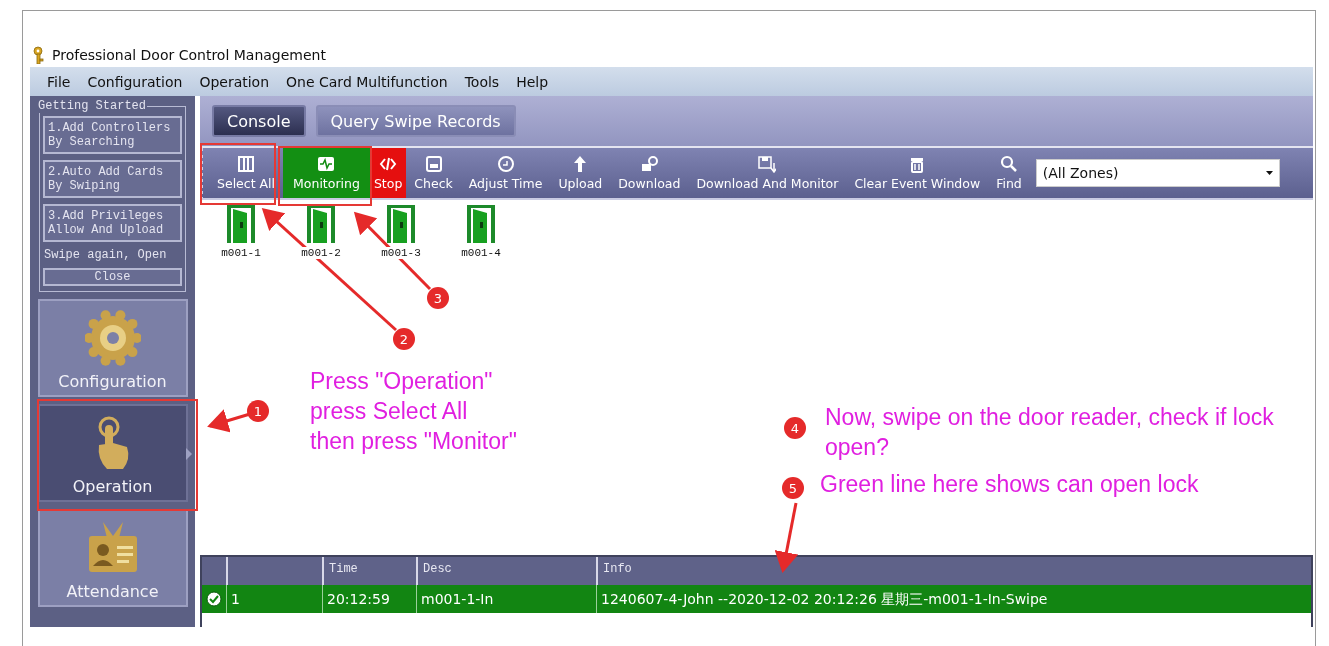 This screenshot has height=646, width=1329. What do you see at coordinates (1269, 173) in the screenshot?
I see `dropdown-caret-icon` at bounding box center [1269, 173].